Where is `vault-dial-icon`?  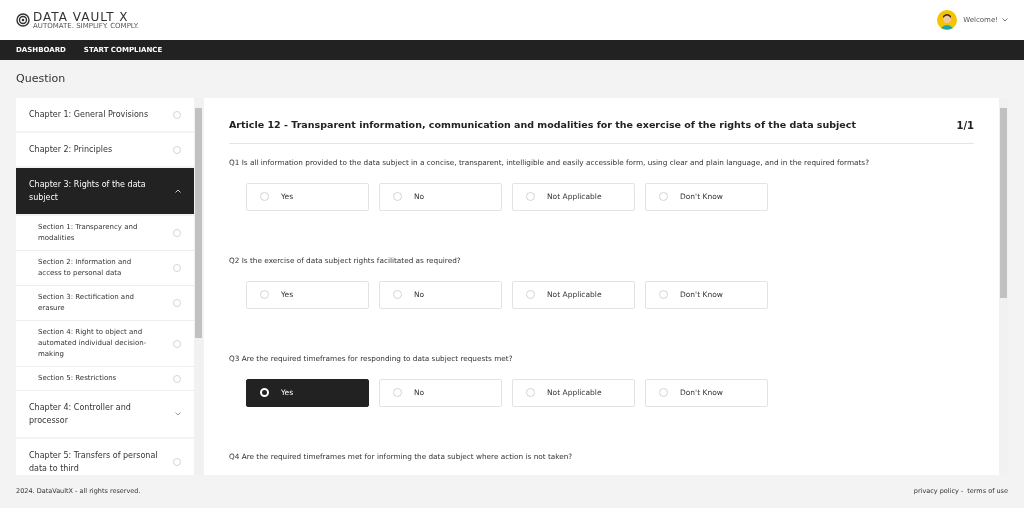
vault-dial-icon is located at coordinates (23, 20).